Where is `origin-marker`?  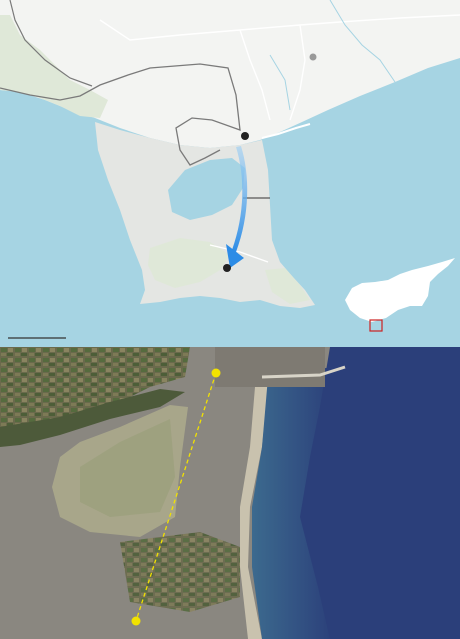
origin-marker is located at coordinates (245, 136).